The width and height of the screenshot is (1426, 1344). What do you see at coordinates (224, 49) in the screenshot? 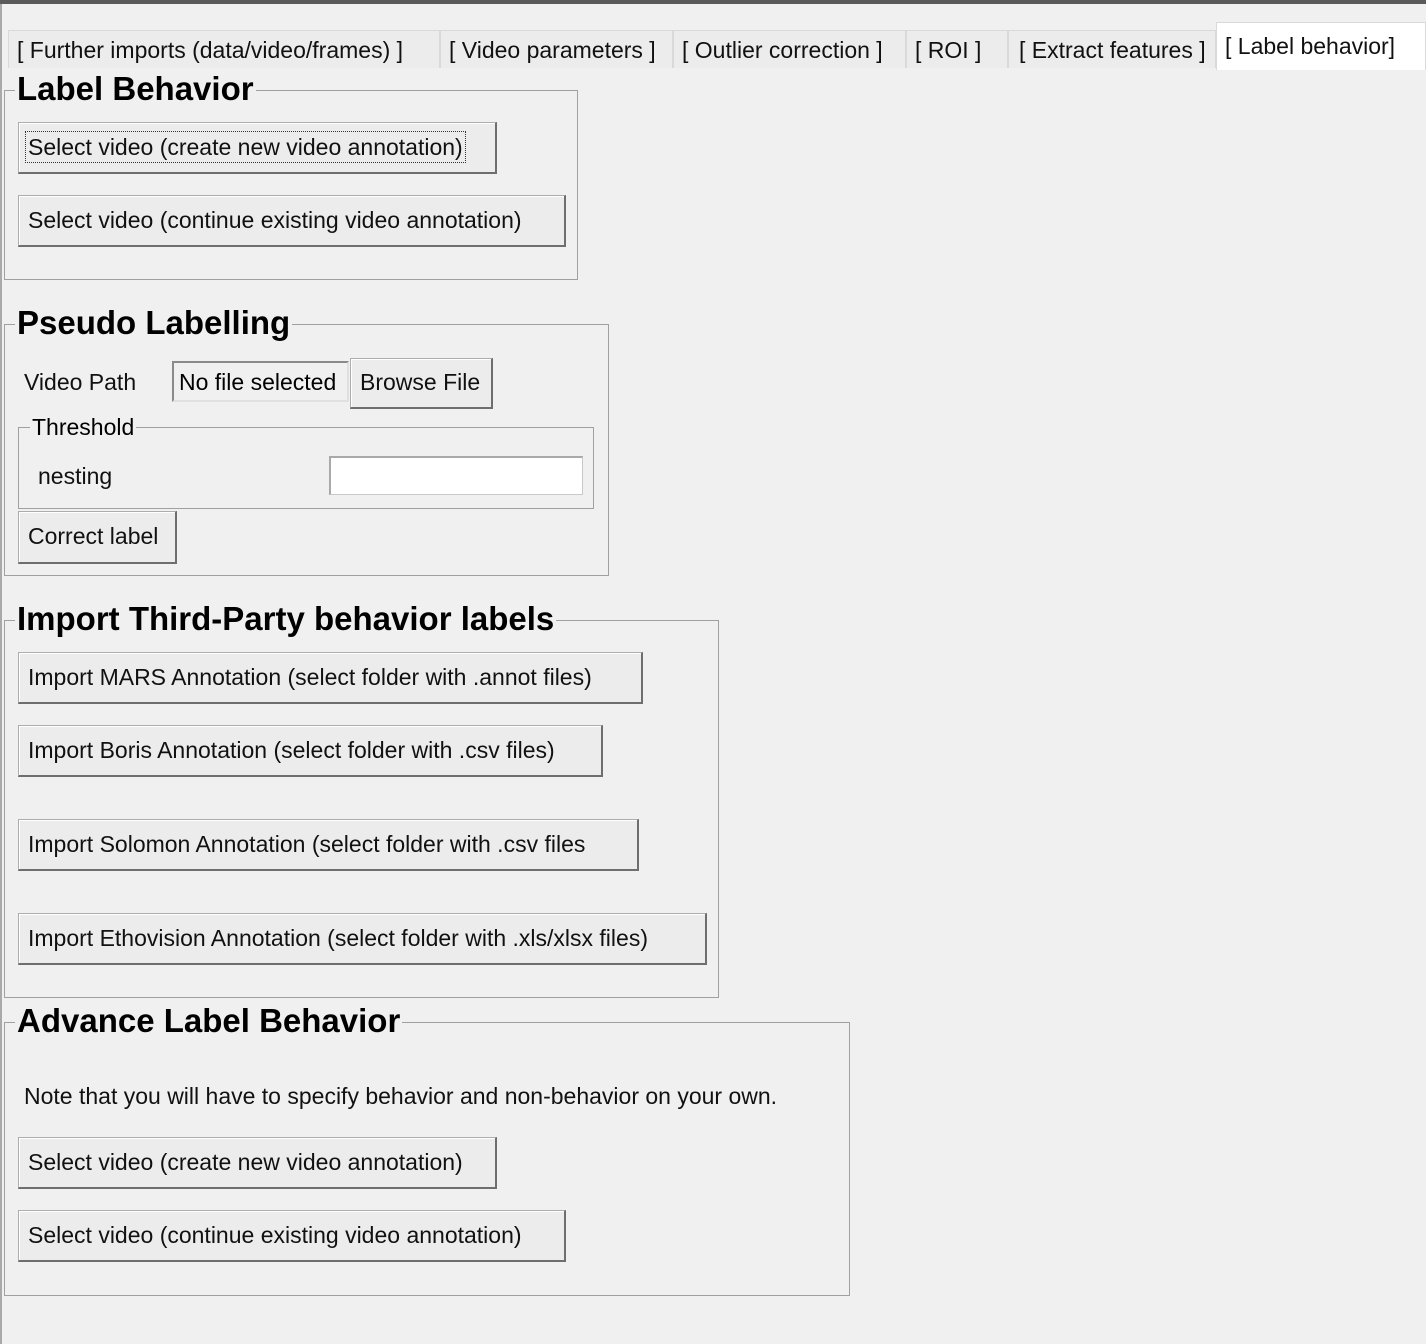
I see `tab-further-imports: [ Further imports (data/video/frames) ]` at bounding box center [224, 49].